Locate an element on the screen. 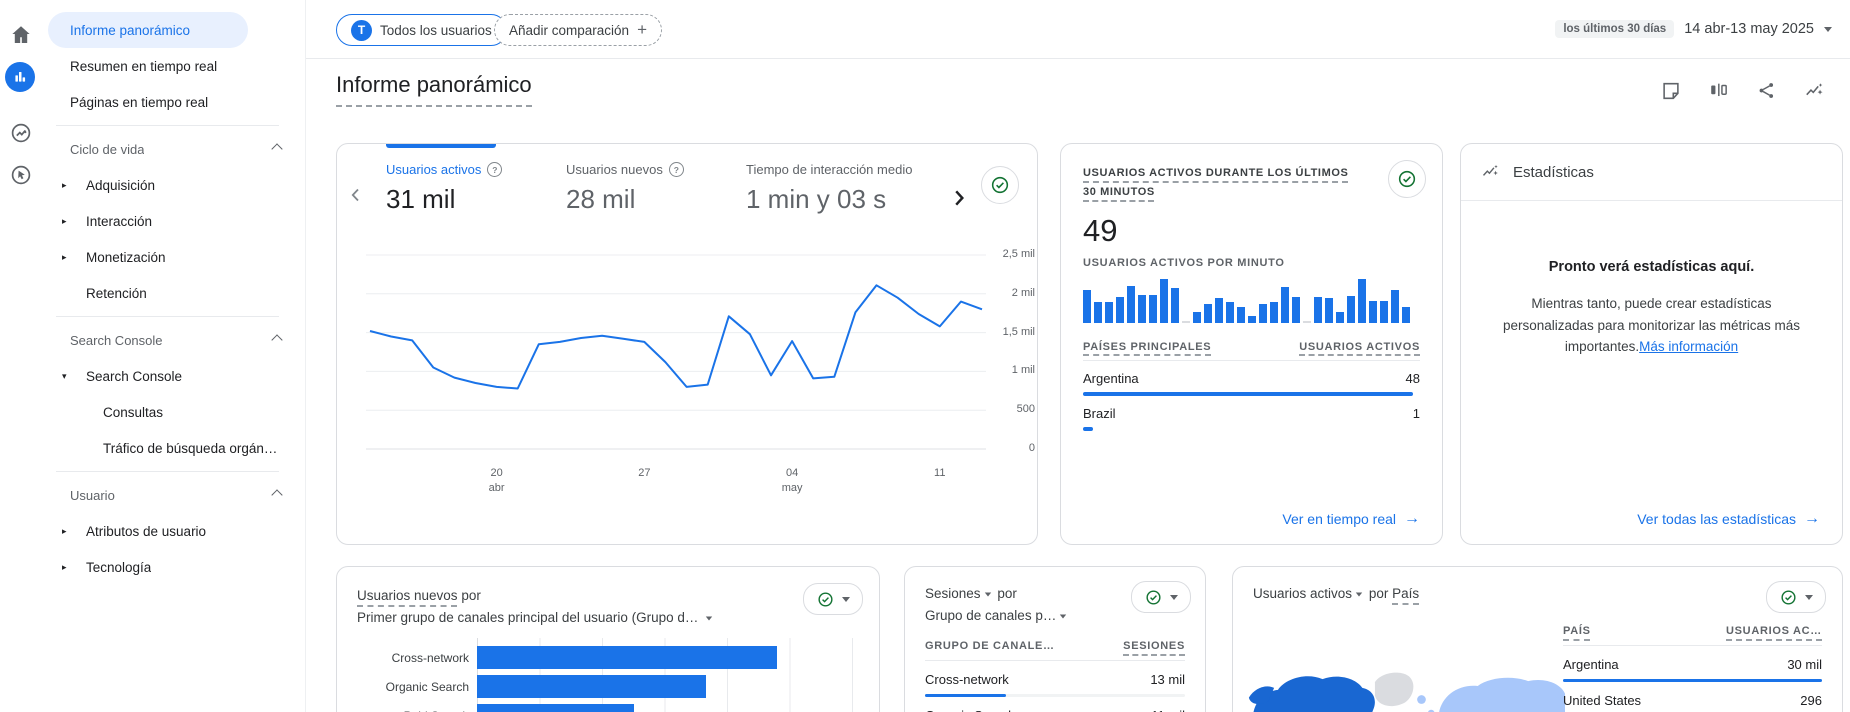  insights-icon is located at coordinates (1815, 91).